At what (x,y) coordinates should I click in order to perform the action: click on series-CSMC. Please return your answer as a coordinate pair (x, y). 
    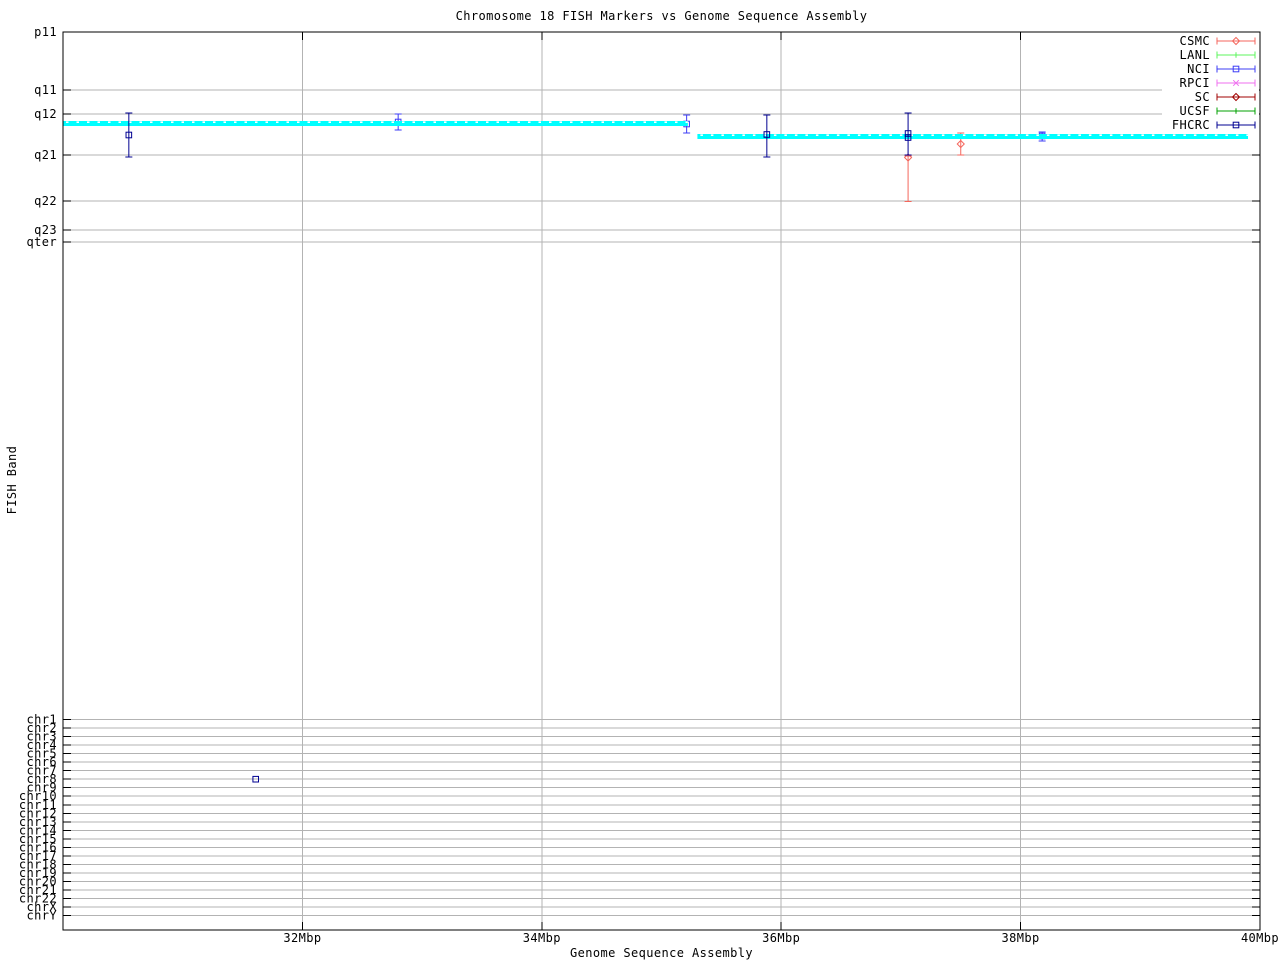
    Looking at the image, I should click on (934, 167).